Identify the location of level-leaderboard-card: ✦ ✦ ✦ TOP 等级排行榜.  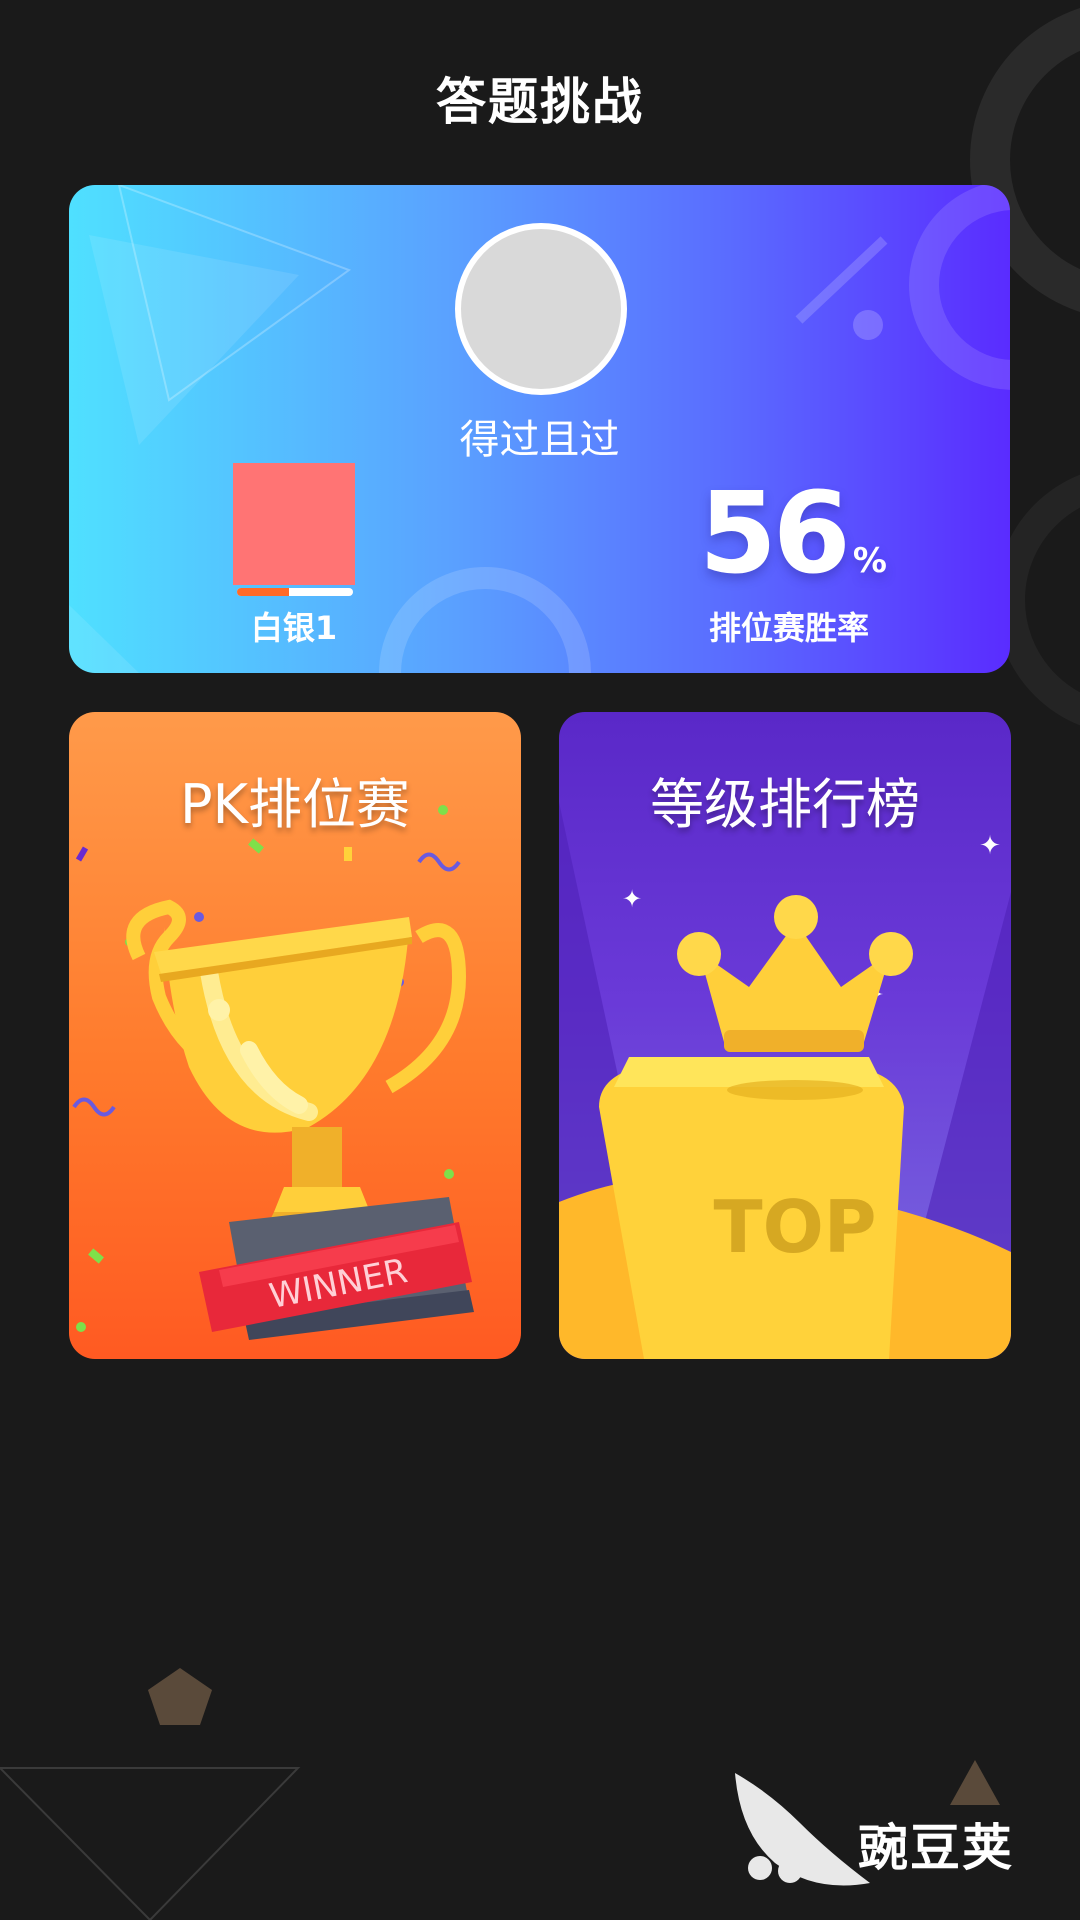
(785, 1035).